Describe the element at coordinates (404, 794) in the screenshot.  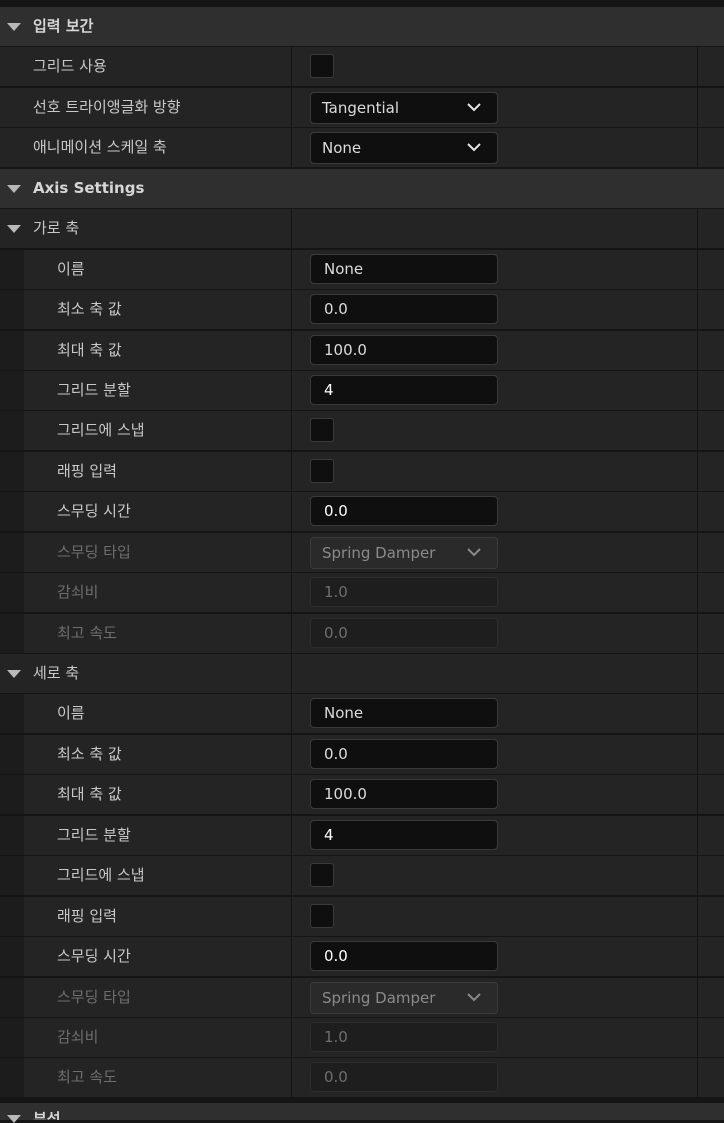
I see `v-max-input: 100.0` at that location.